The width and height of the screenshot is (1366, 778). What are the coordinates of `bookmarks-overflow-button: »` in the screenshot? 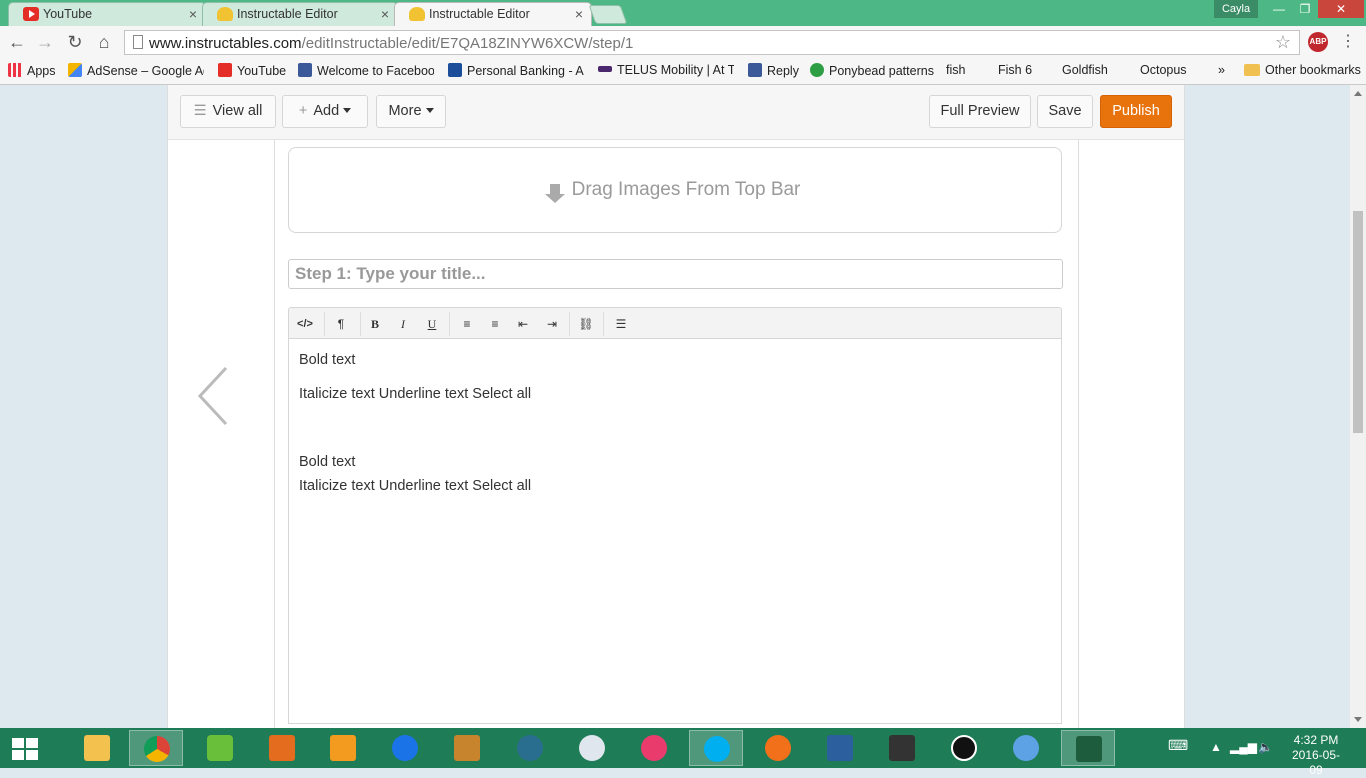 It's located at (1221, 70).